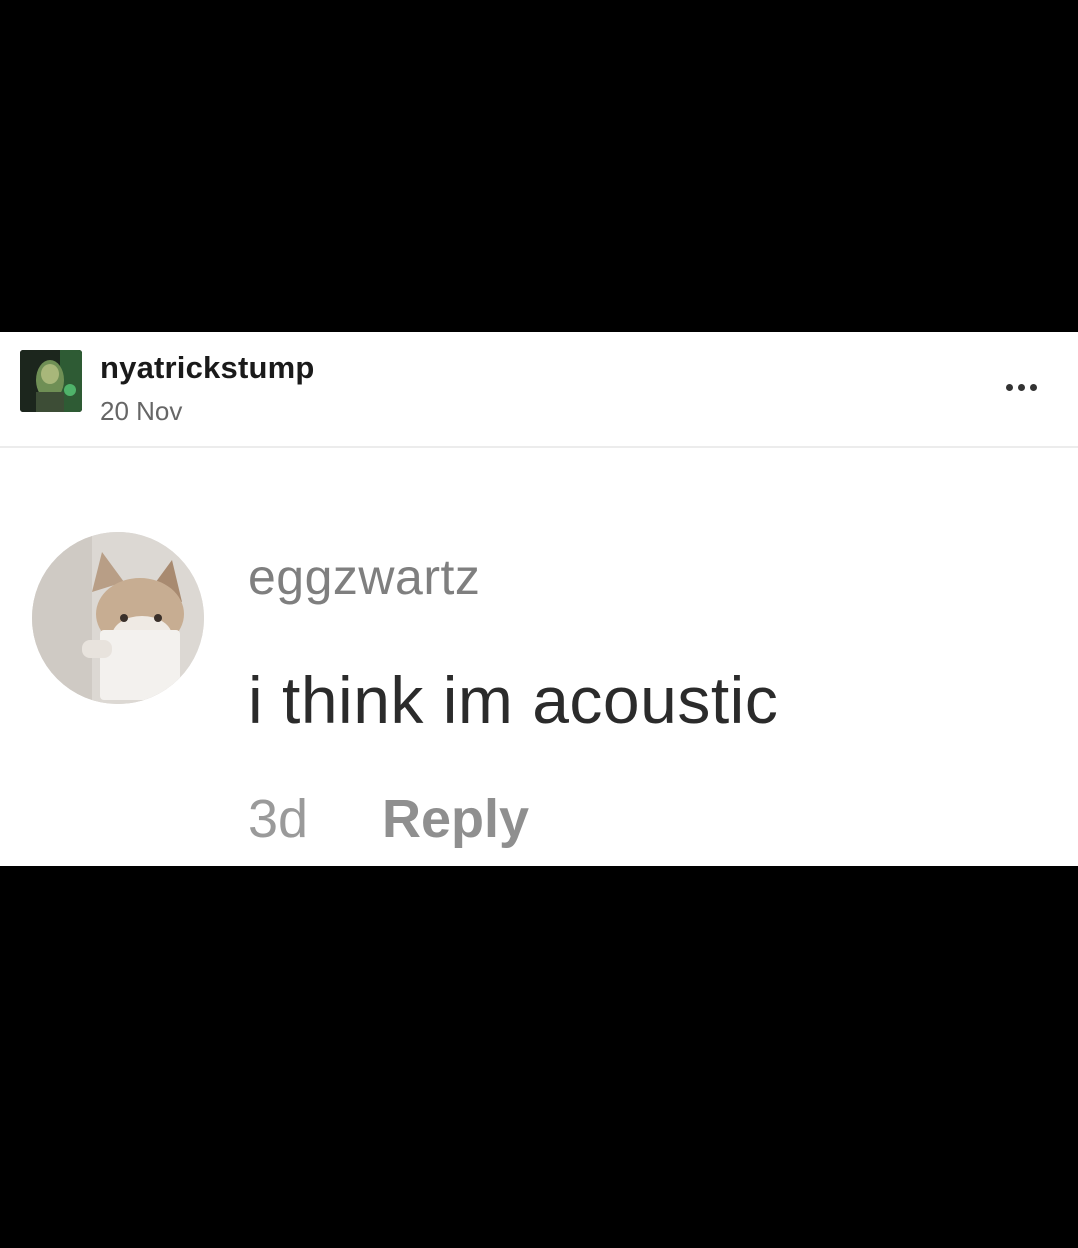  I want to click on commenter-avatar, so click(118, 618).